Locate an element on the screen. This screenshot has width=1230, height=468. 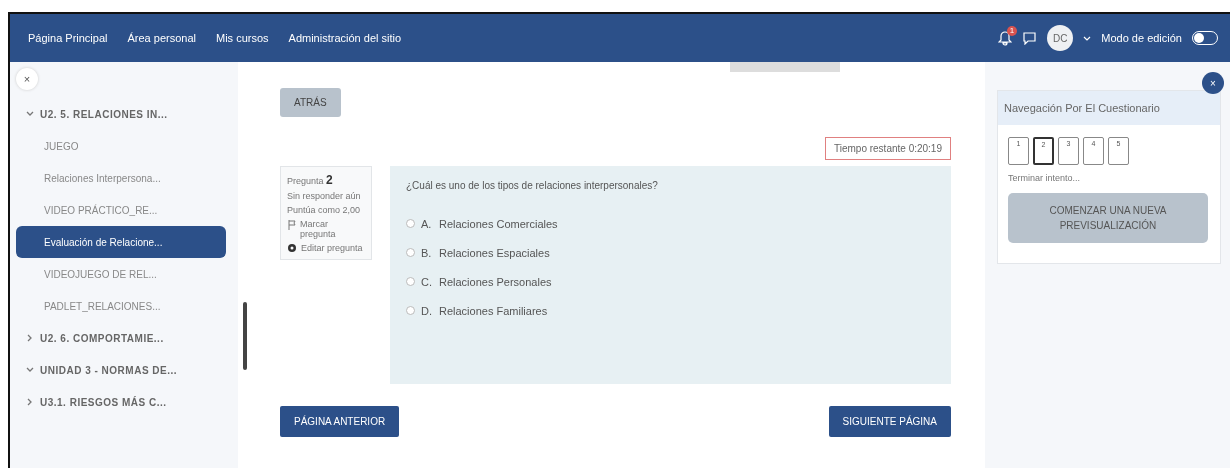
new-preview-button: COMENZAR UNA NUEVA PREVISUALIZACIÓN is located at coordinates (1108, 218).